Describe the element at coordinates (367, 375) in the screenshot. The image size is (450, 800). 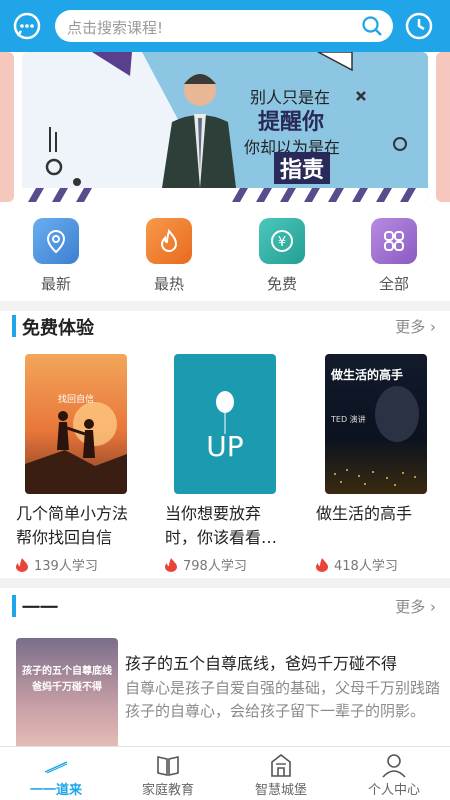
I see `cover-caption: 做生活的高手` at that location.